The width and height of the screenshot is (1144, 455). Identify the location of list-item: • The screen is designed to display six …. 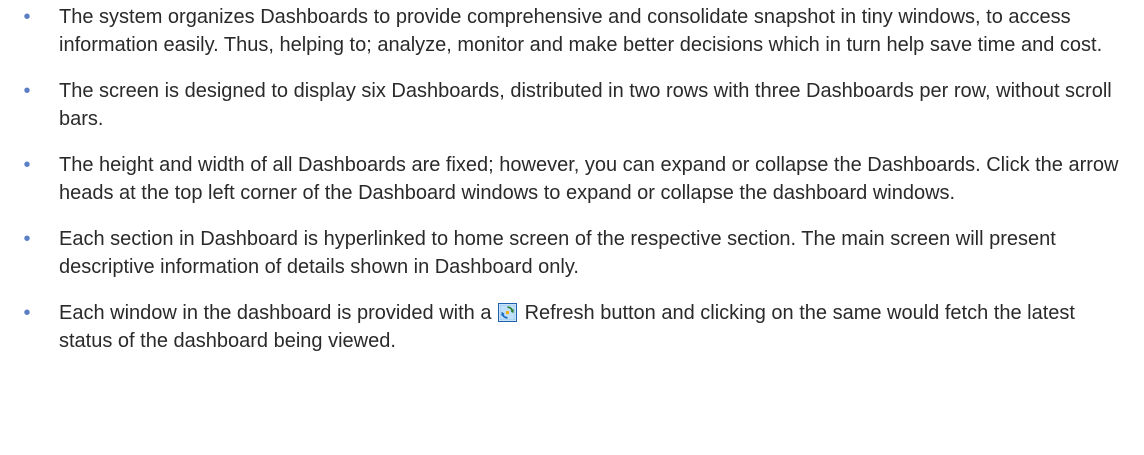
(572, 105).